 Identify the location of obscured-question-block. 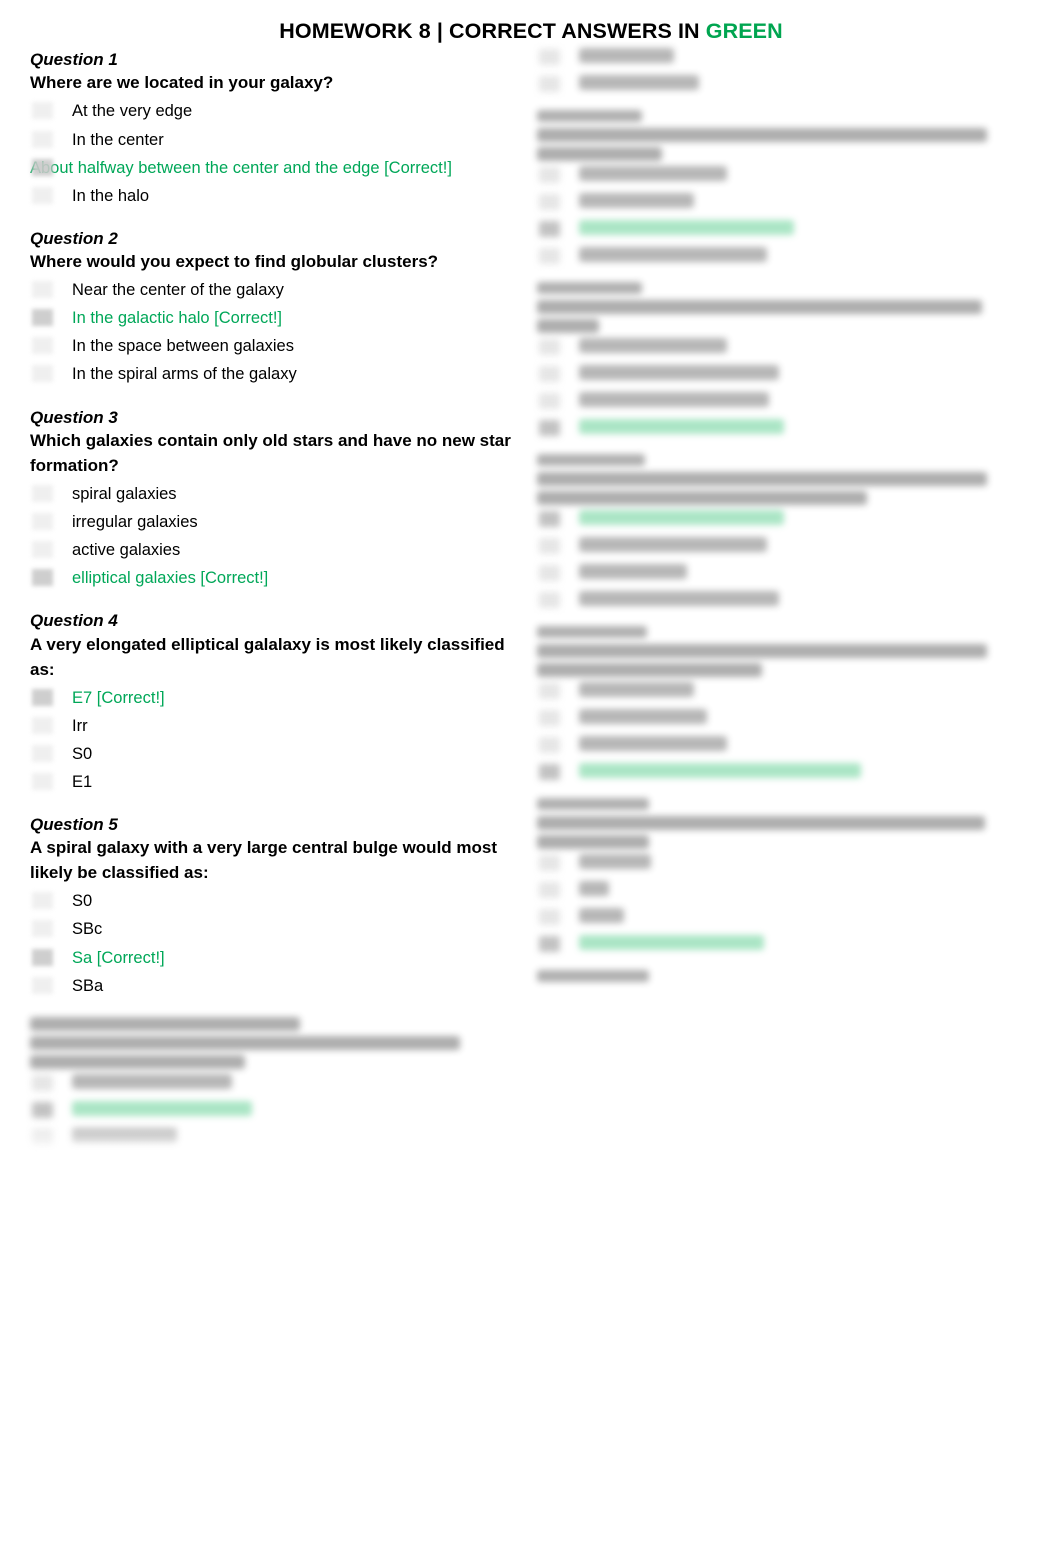
(789, 976).